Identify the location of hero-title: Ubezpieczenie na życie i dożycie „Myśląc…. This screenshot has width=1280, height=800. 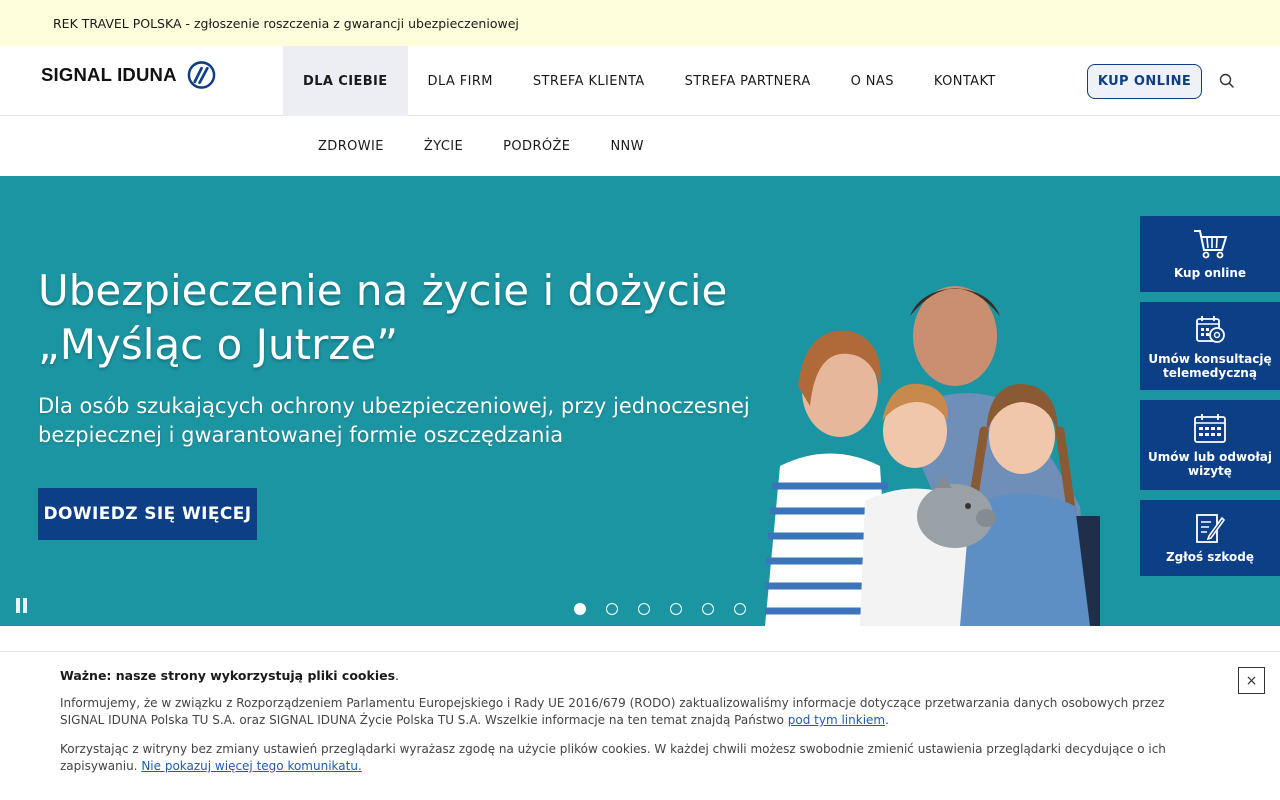
(398, 318).